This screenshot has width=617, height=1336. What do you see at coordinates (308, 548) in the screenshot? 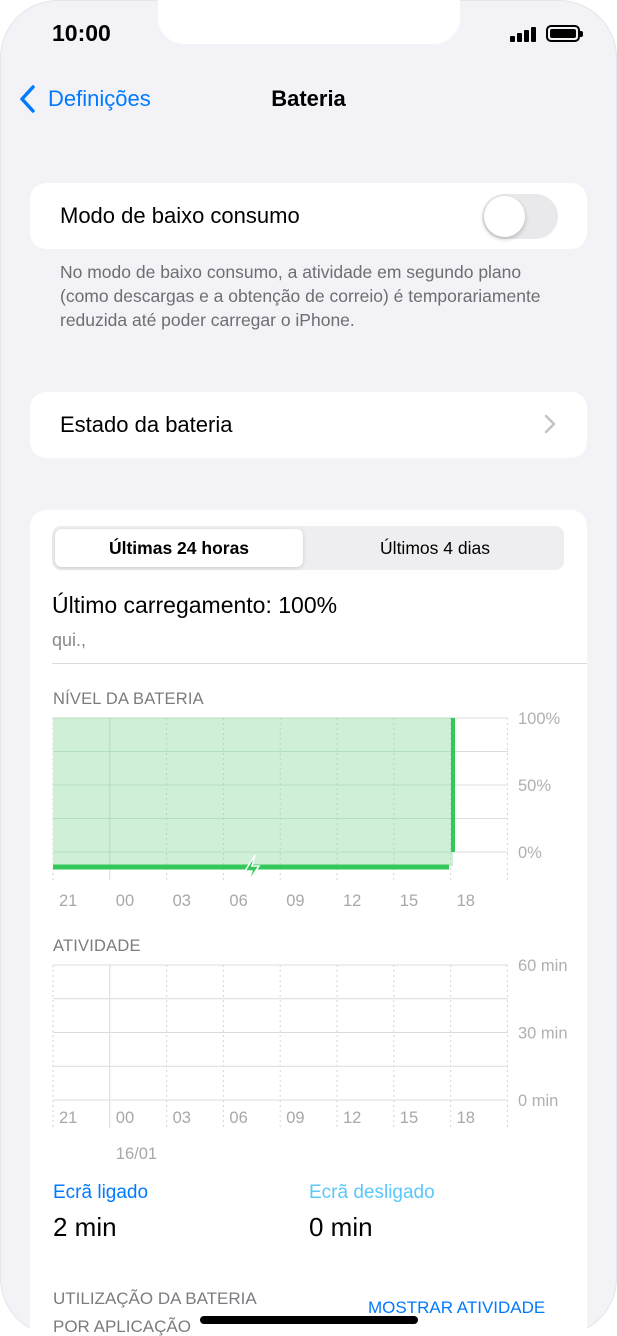
I see `time-range-segmented-control: Últimas 24 horas Últimos 4 dias` at bounding box center [308, 548].